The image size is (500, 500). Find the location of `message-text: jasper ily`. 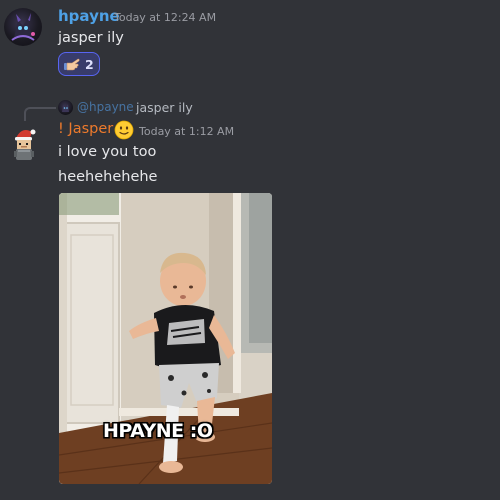

message-text: jasper ily is located at coordinates (91, 38).